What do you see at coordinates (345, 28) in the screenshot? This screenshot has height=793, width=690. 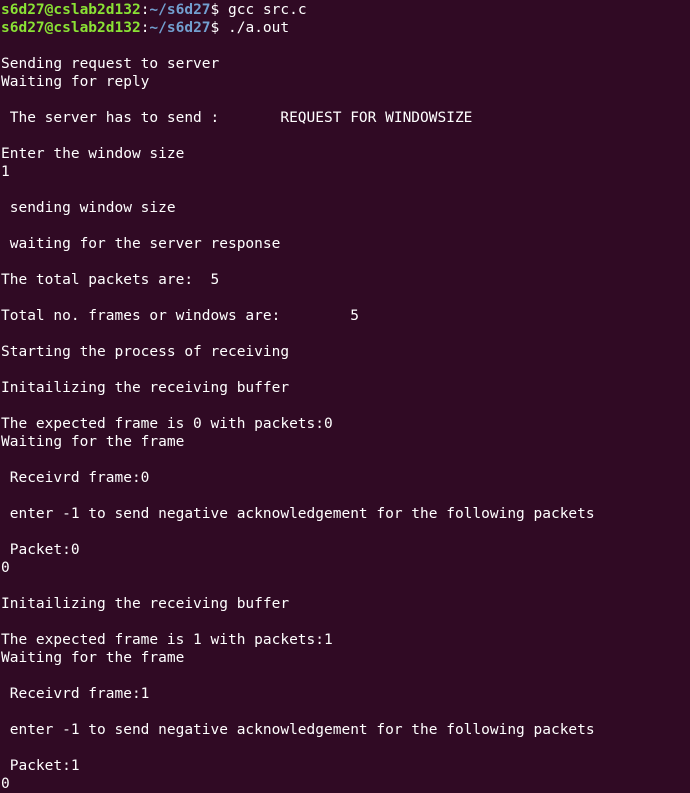 I see `prompt-line-2: s6d27@cslab2d132:~/s6d27$ ./a.out` at bounding box center [345, 28].